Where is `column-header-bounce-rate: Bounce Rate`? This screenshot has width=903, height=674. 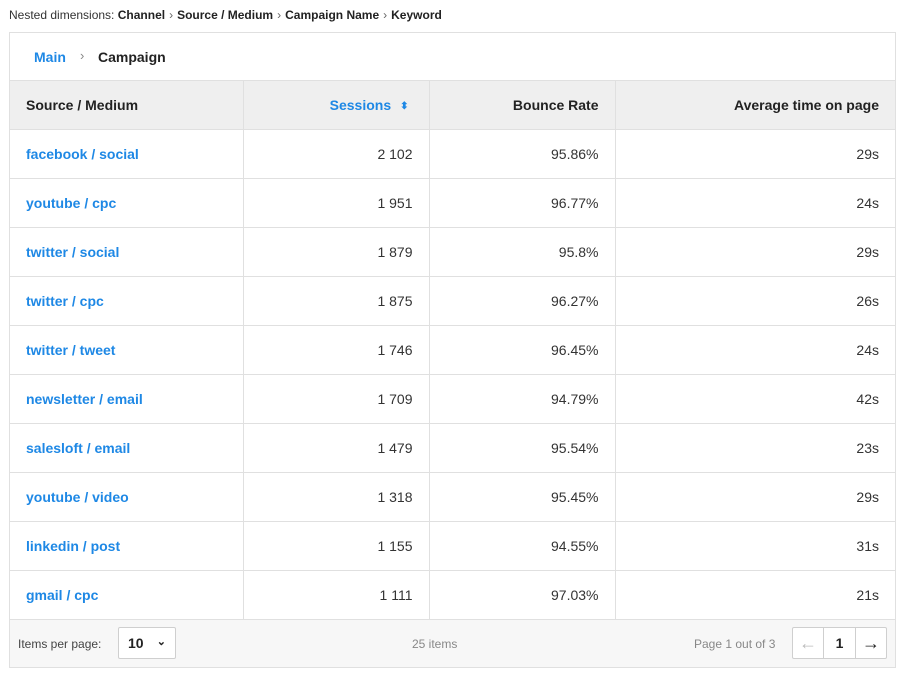
column-header-bounce-rate: Bounce Rate is located at coordinates (522, 105).